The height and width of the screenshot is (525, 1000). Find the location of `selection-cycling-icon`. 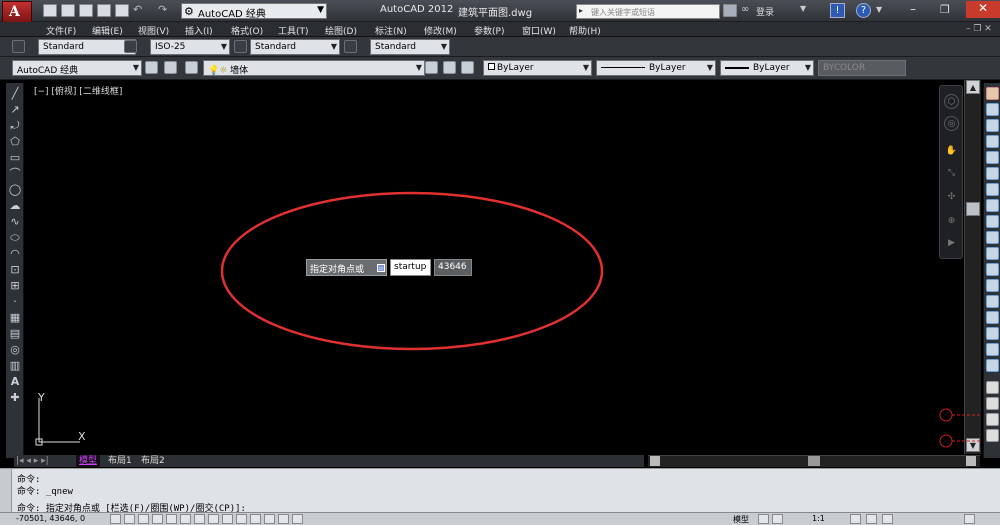

selection-cycling-icon is located at coordinates (297, 519).